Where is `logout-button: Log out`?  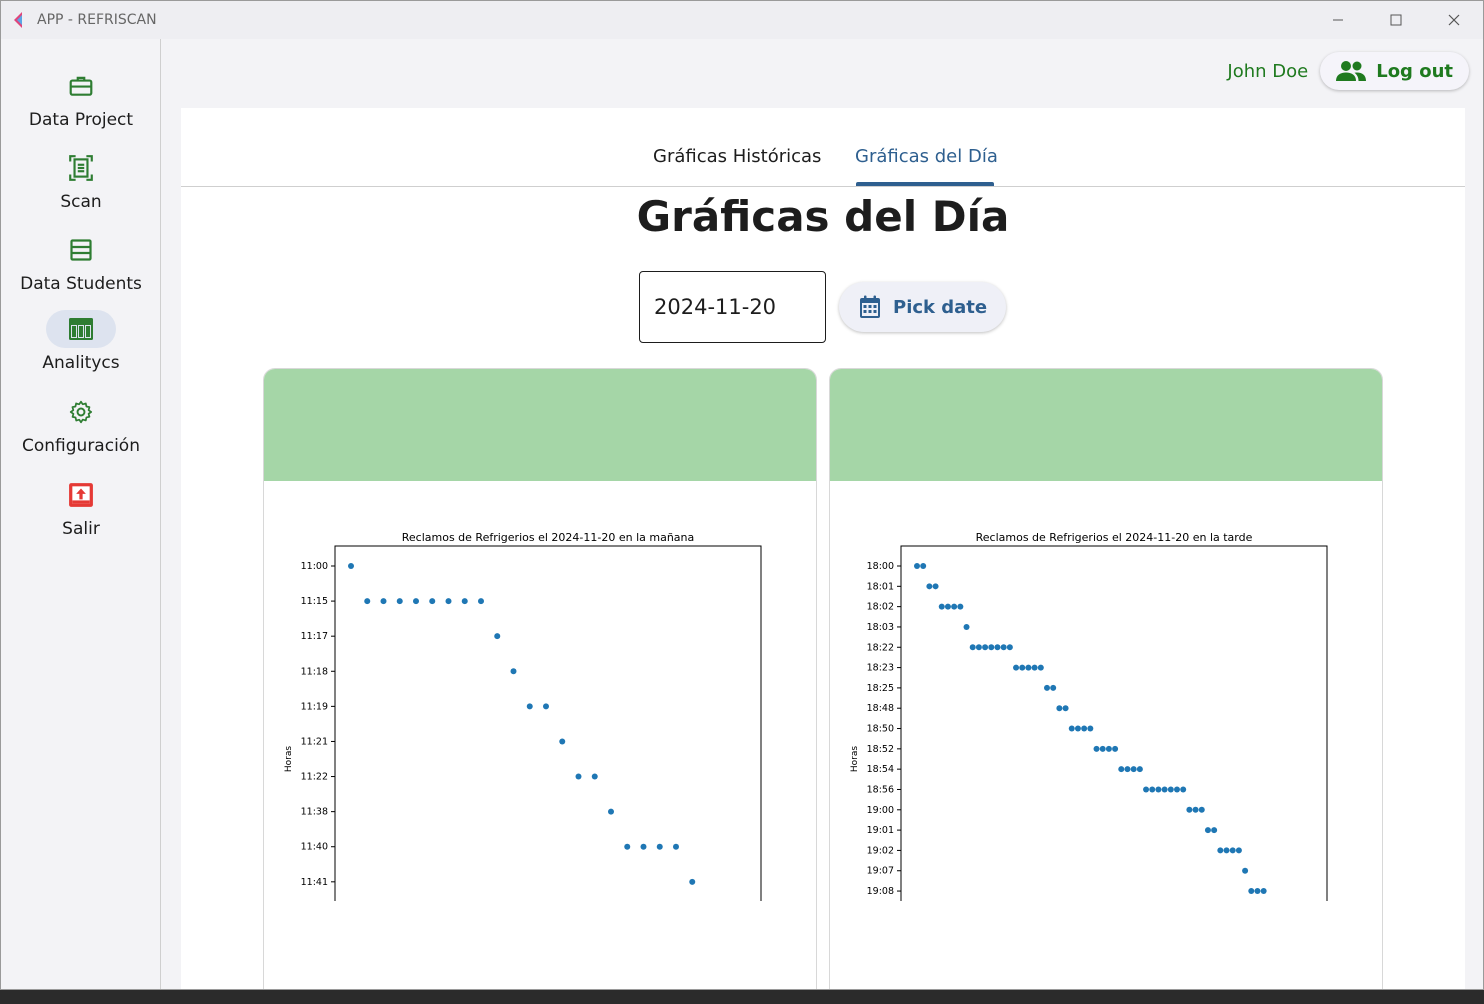
logout-button: Log out is located at coordinates (1394, 71).